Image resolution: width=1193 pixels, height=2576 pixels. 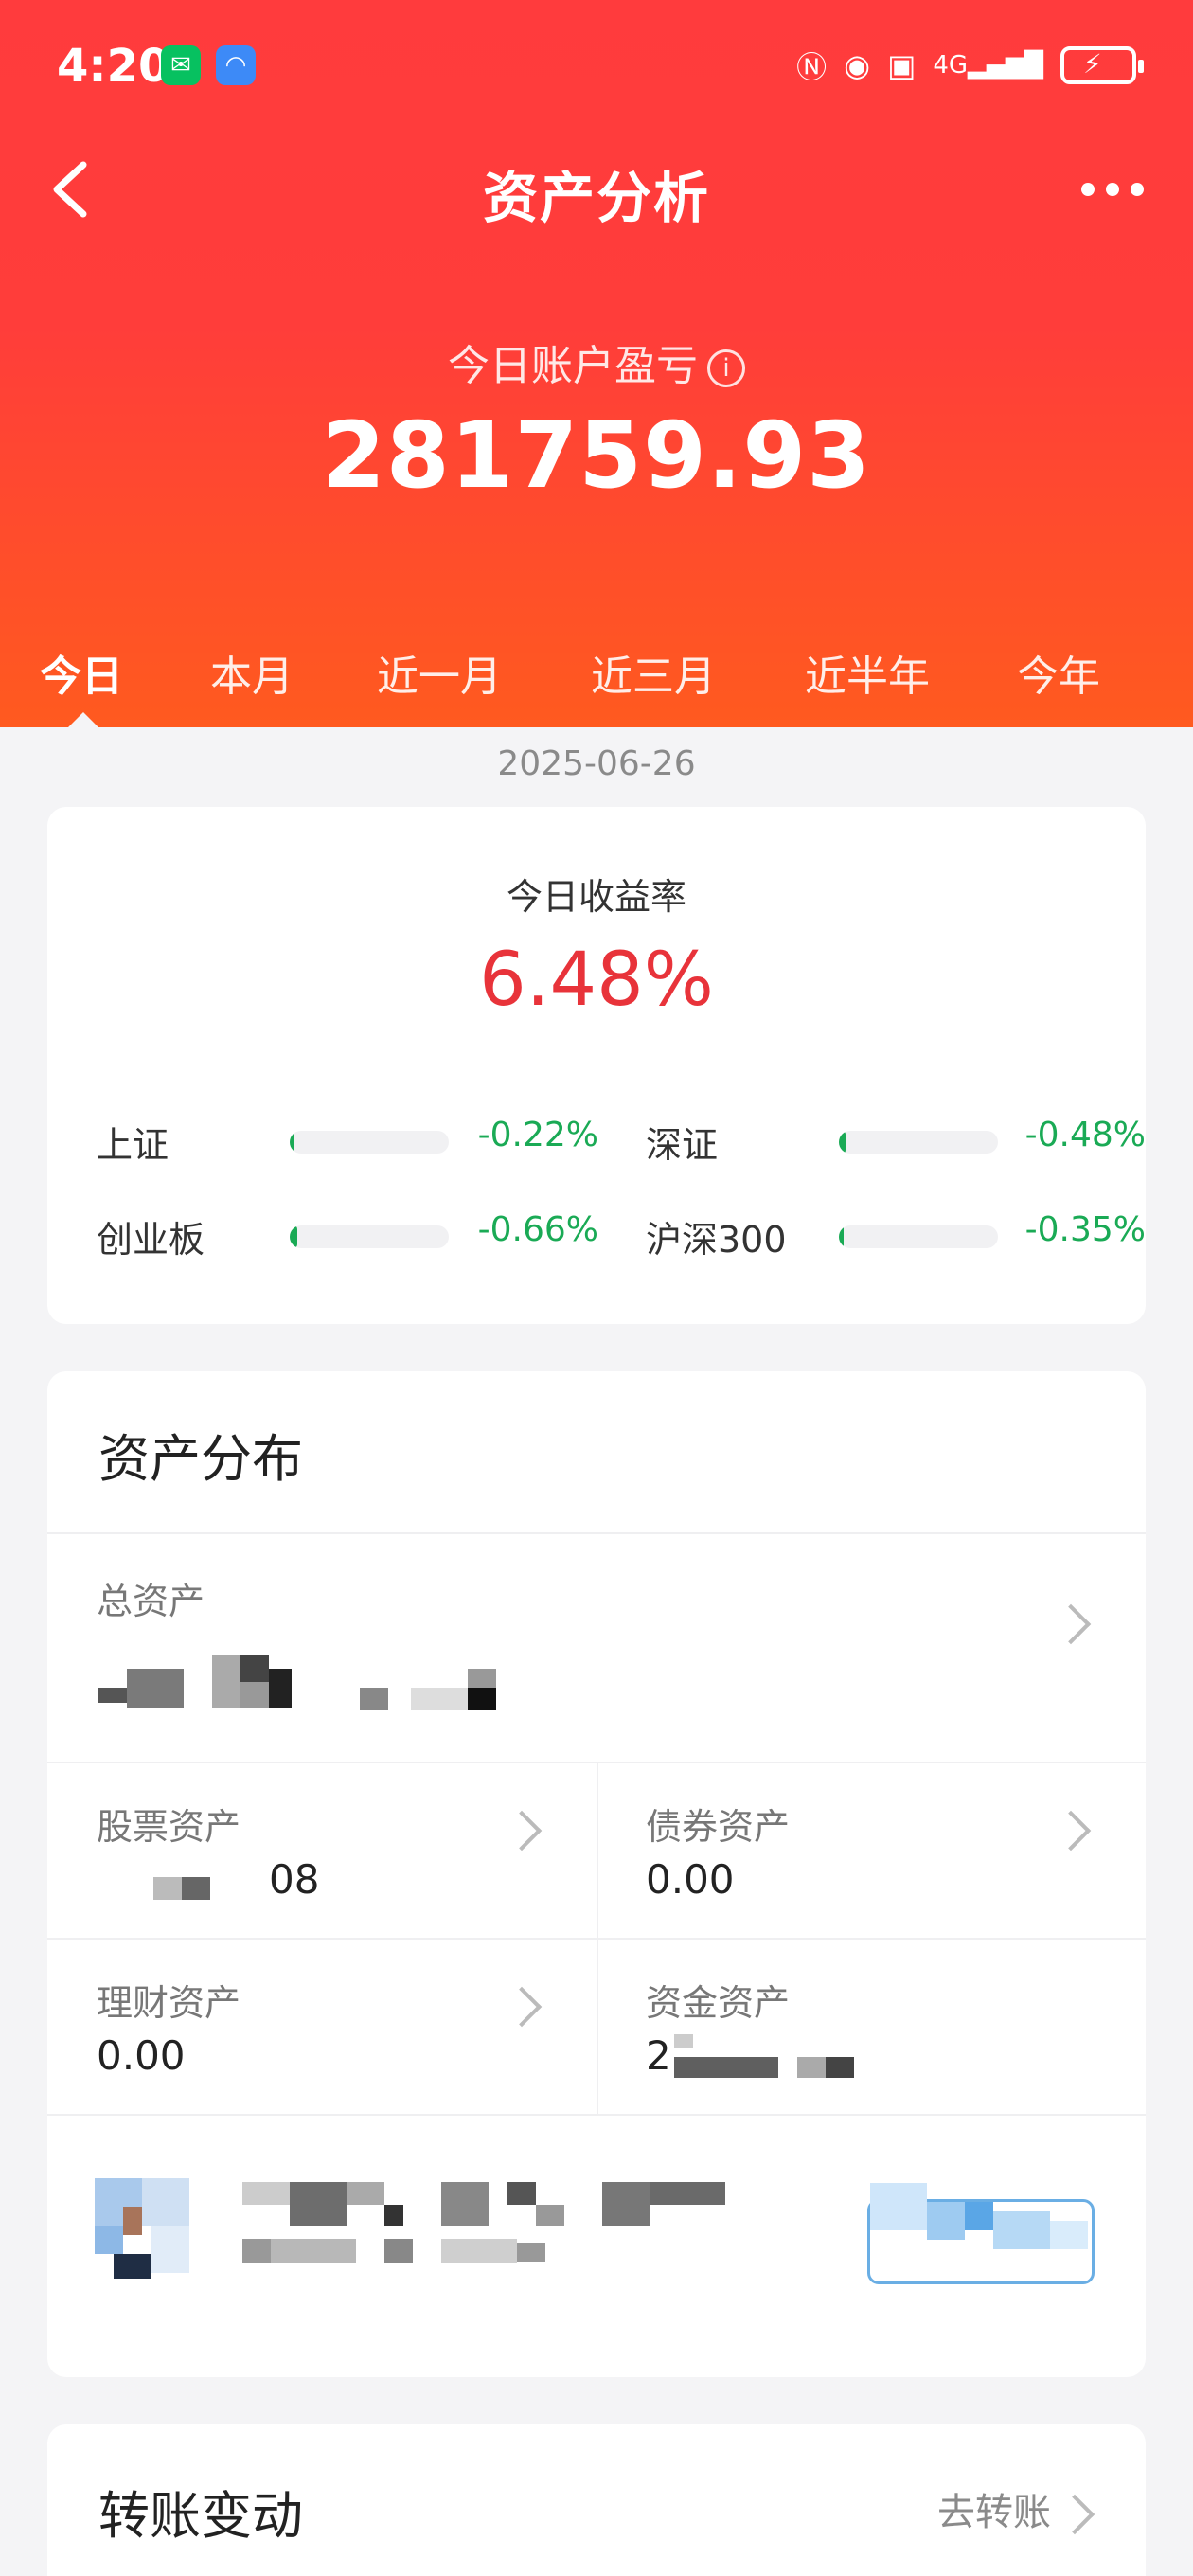 What do you see at coordinates (169, 2003) in the screenshot?
I see `wealth-assets-label: 理财资产` at bounding box center [169, 2003].